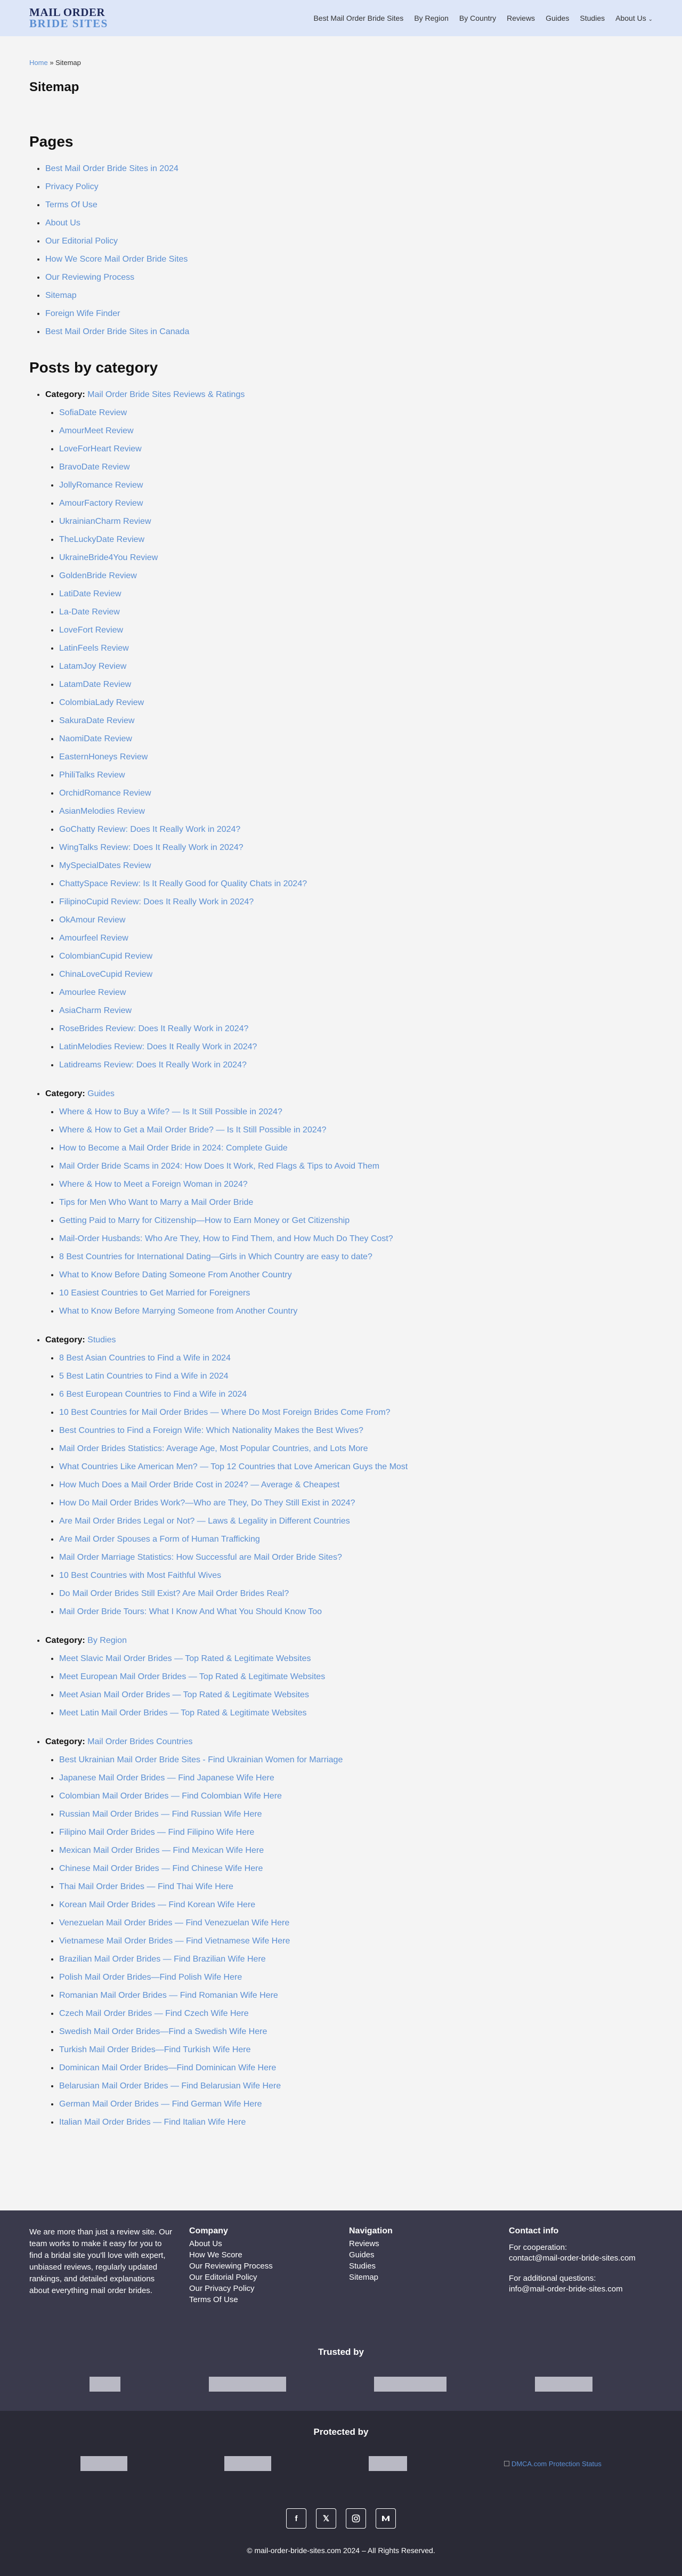 This screenshot has width=682, height=2576. I want to click on breadcrumb-home-link: Home, so click(39, 63).